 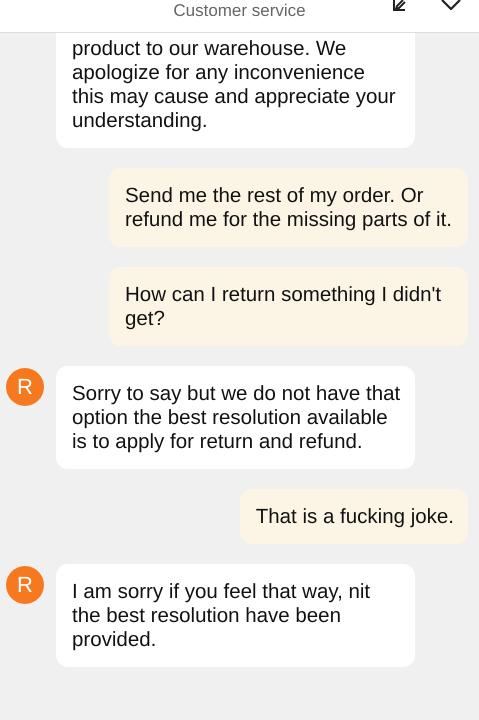 What do you see at coordinates (288, 306) in the screenshot?
I see `sent-message: How can I return something I didn't get?` at bounding box center [288, 306].